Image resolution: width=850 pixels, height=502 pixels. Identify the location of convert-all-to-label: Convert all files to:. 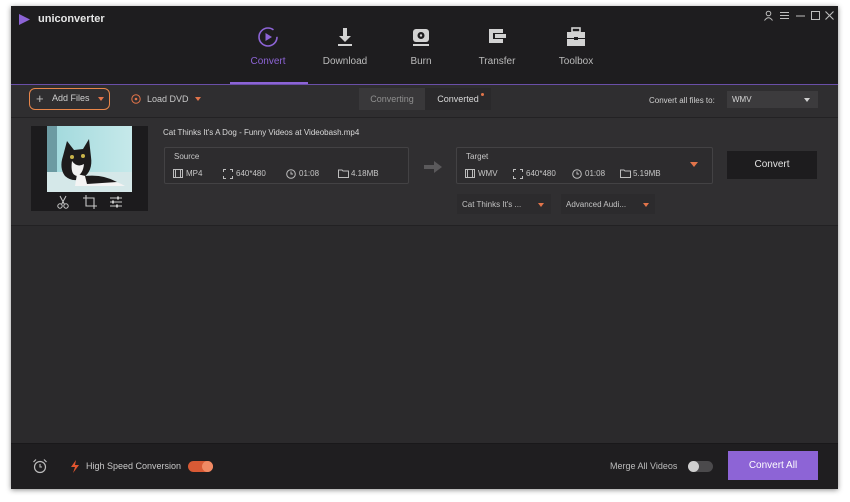
(682, 100).